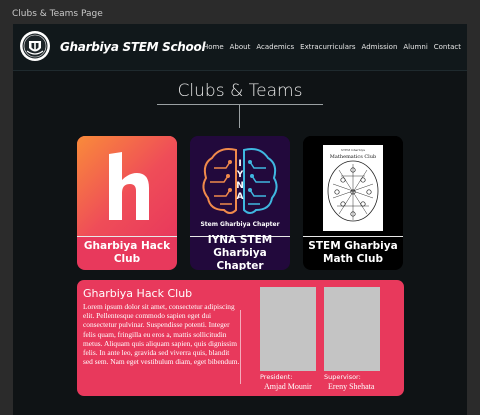  What do you see at coordinates (352, 329) in the screenshot?
I see `supervisor-photo` at bounding box center [352, 329].